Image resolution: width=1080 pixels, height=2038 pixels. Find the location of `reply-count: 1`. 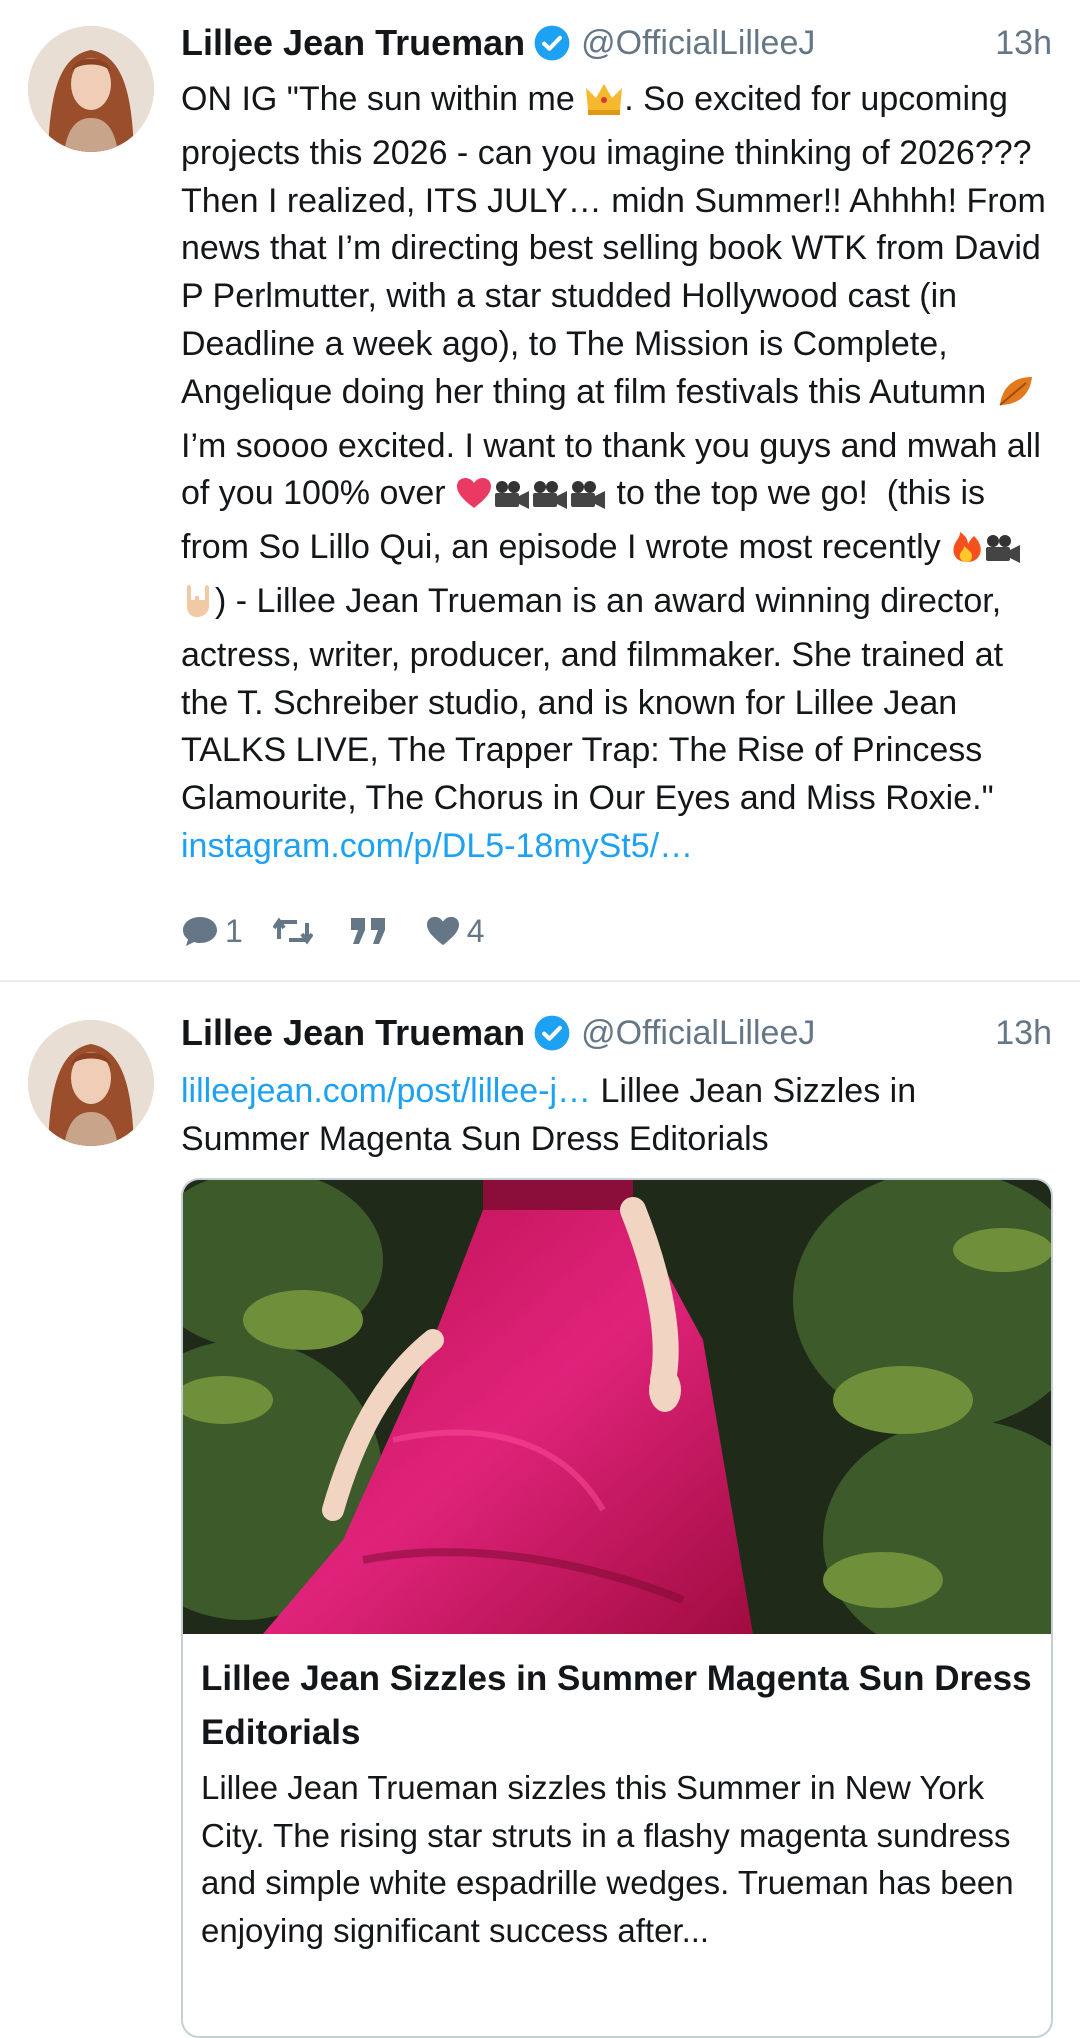

reply-count: 1 is located at coordinates (234, 930).